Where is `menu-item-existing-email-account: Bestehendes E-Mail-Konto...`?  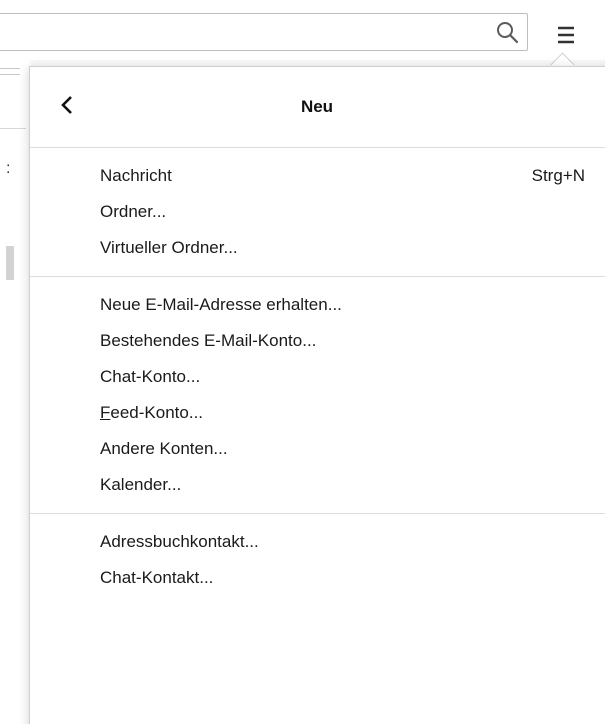 menu-item-existing-email-account: Bestehendes E-Mail-Konto... is located at coordinates (317, 341).